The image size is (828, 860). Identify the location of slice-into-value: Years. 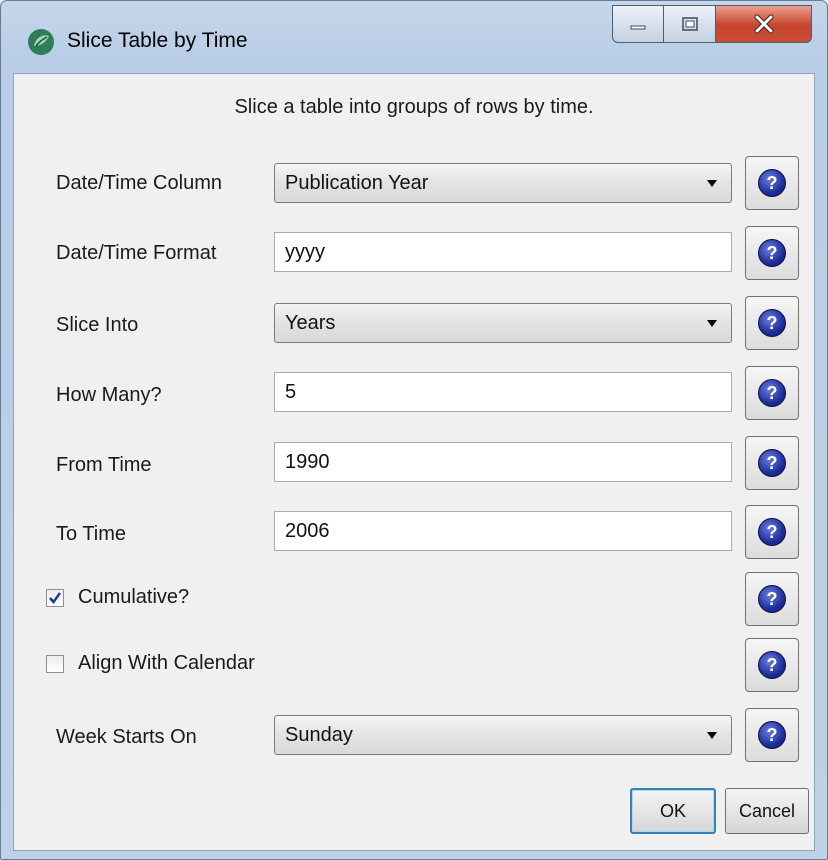
(310, 322).